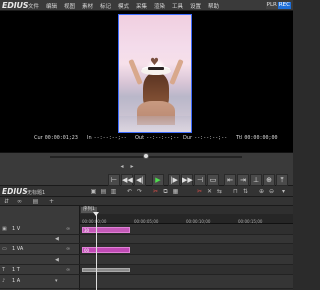 This screenshot has height=290, width=320. What do you see at coordinates (96, 214) in the screenshot?
I see `playhead-handle` at bounding box center [96, 214].